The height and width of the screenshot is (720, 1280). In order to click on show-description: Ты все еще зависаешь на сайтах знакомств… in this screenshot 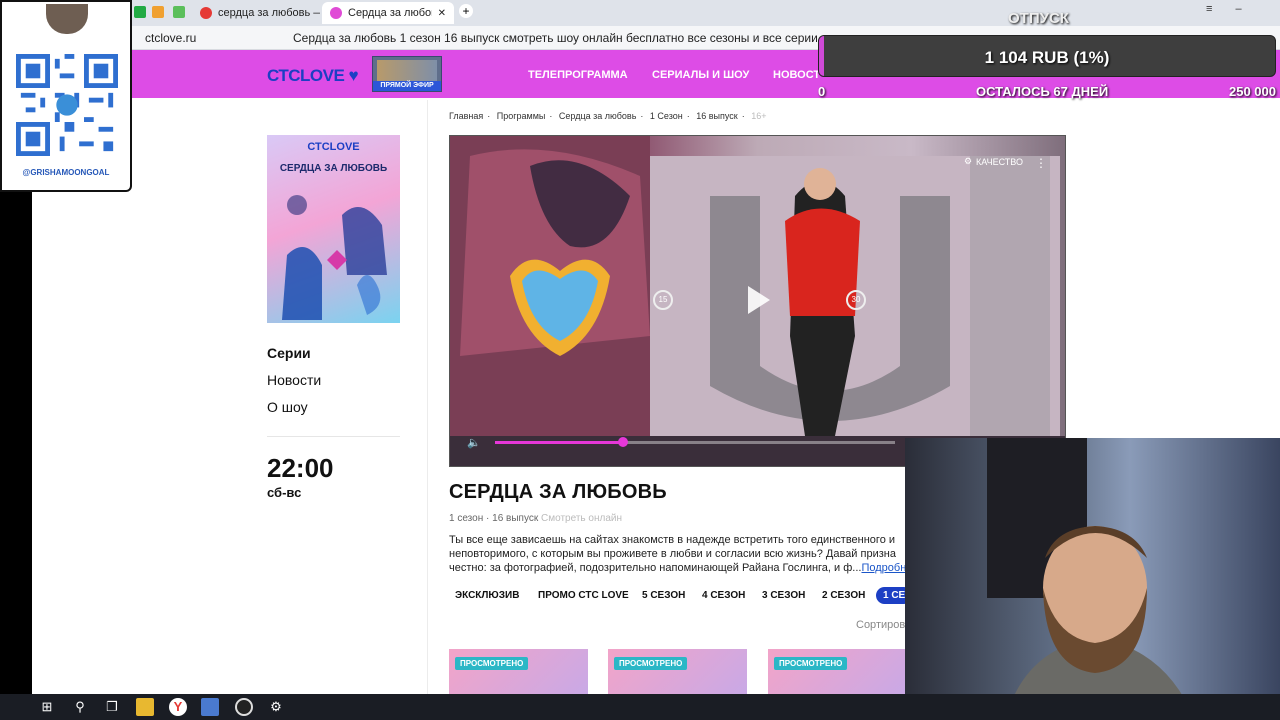, I will do `click(679, 554)`.